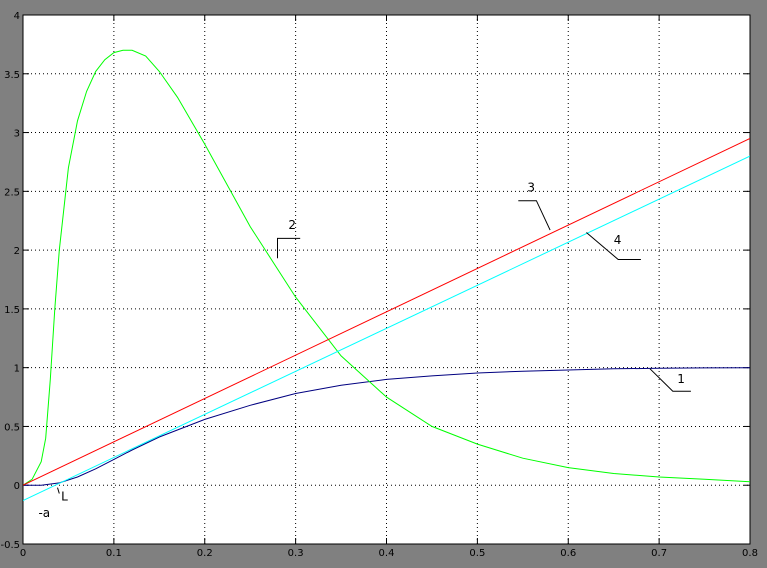 The image size is (767, 568). Describe the element at coordinates (23, 553) in the screenshot. I see `x-tick-label: 0` at that location.